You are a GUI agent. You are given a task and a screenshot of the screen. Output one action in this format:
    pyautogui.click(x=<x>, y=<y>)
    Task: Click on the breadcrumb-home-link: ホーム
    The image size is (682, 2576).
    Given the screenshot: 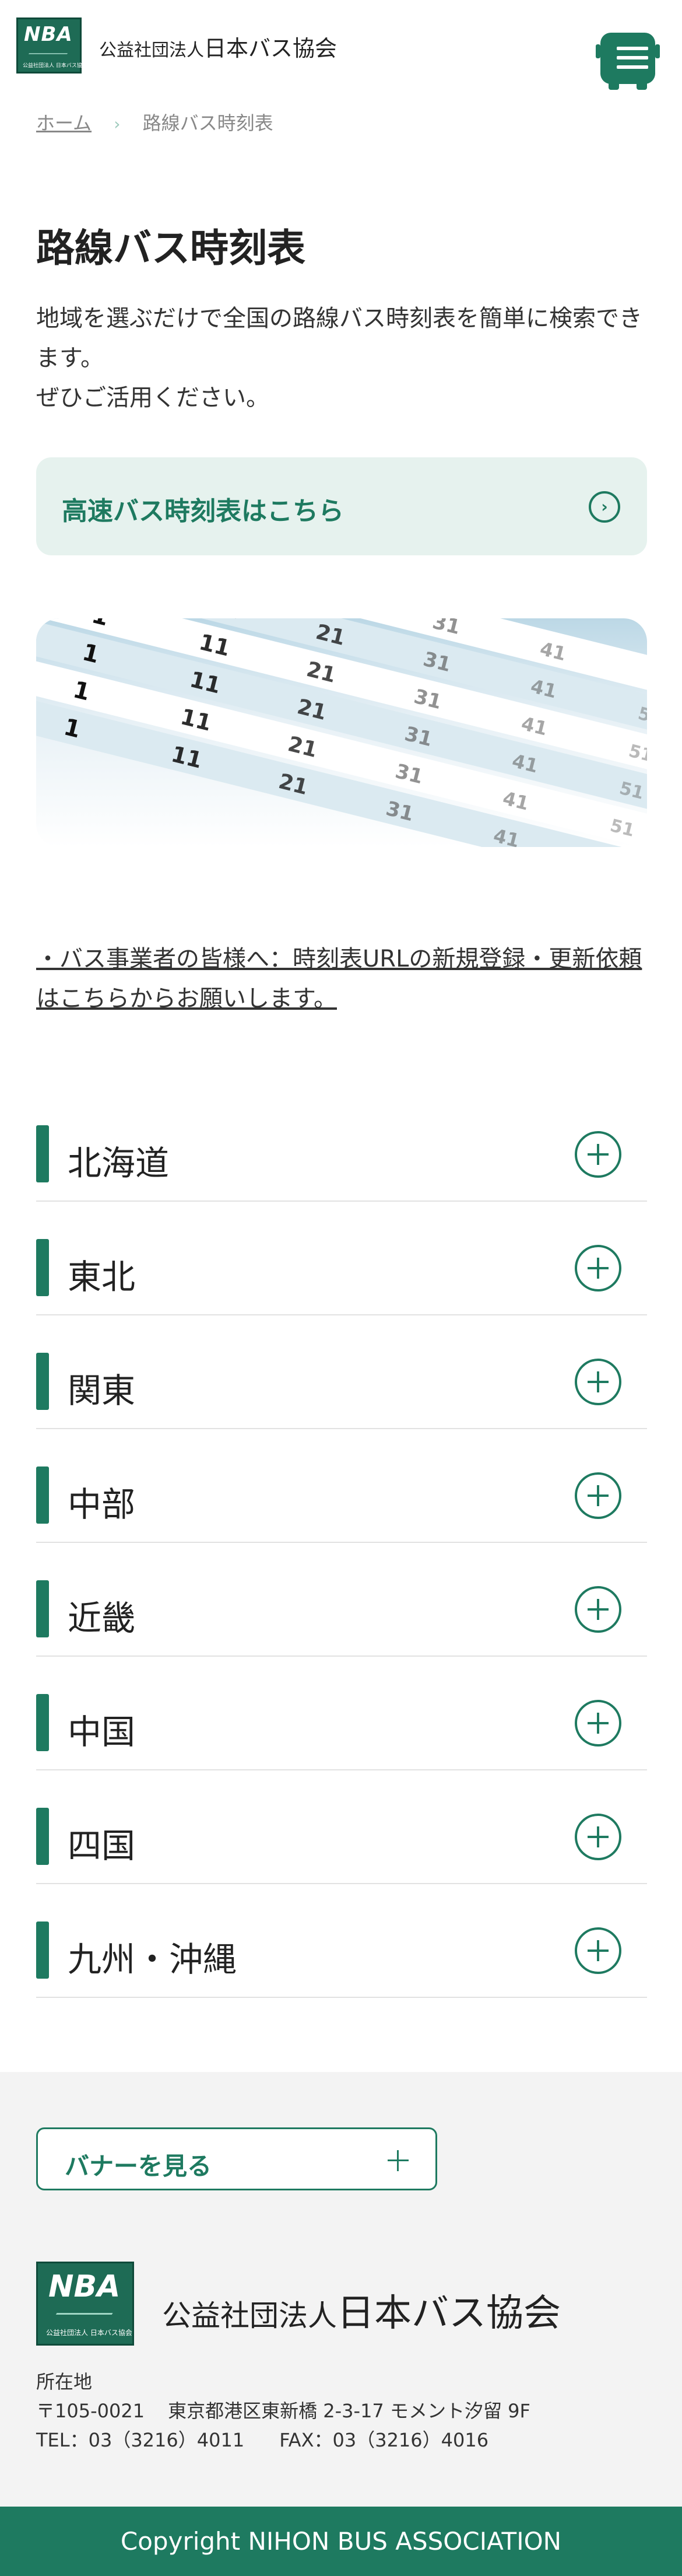 What is the action you would take?
    pyautogui.click(x=64, y=123)
    